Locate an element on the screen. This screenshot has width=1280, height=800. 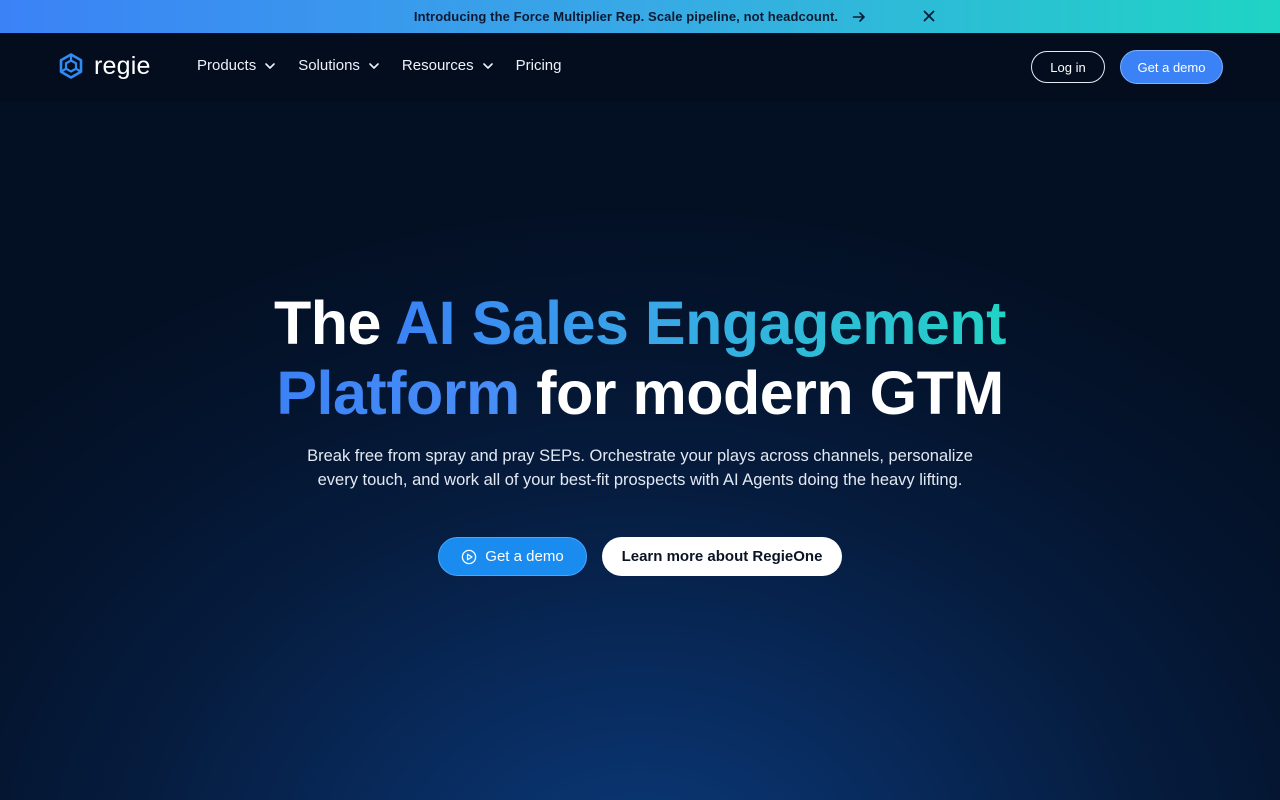
arrow-right-icon is located at coordinates (859, 17).